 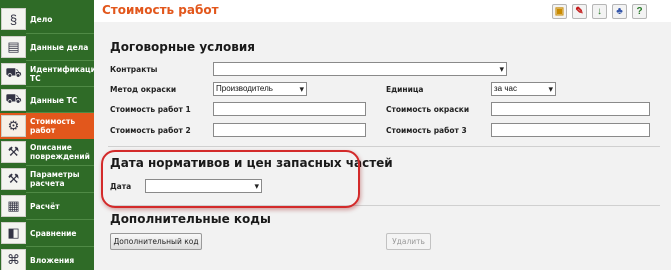 What do you see at coordinates (599, 11) in the screenshot?
I see `download-icon: ↓` at bounding box center [599, 11].